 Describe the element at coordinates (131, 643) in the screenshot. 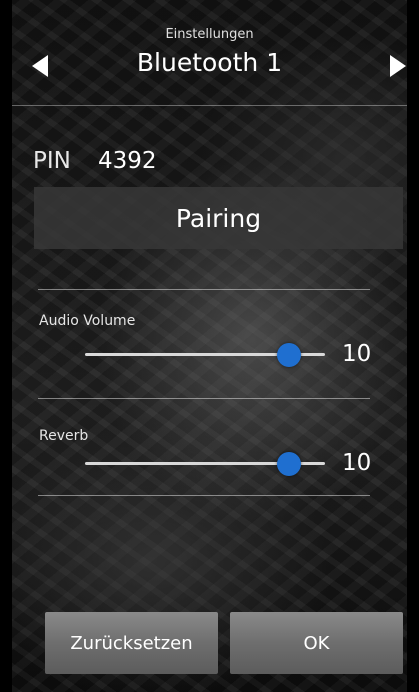

I see `reset-button: Zurücksetzen` at that location.